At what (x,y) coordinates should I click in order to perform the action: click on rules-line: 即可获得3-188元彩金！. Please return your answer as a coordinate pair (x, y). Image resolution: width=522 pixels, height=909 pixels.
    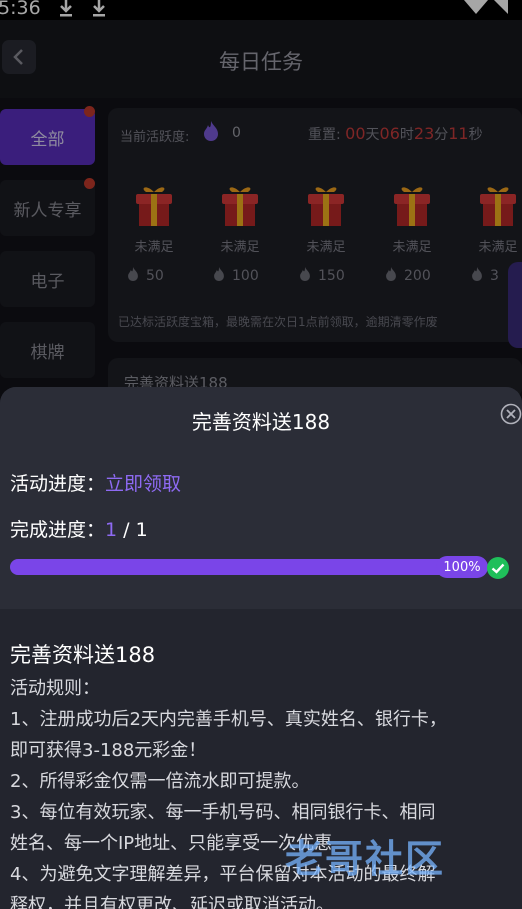
    Looking at the image, I should click on (108, 750).